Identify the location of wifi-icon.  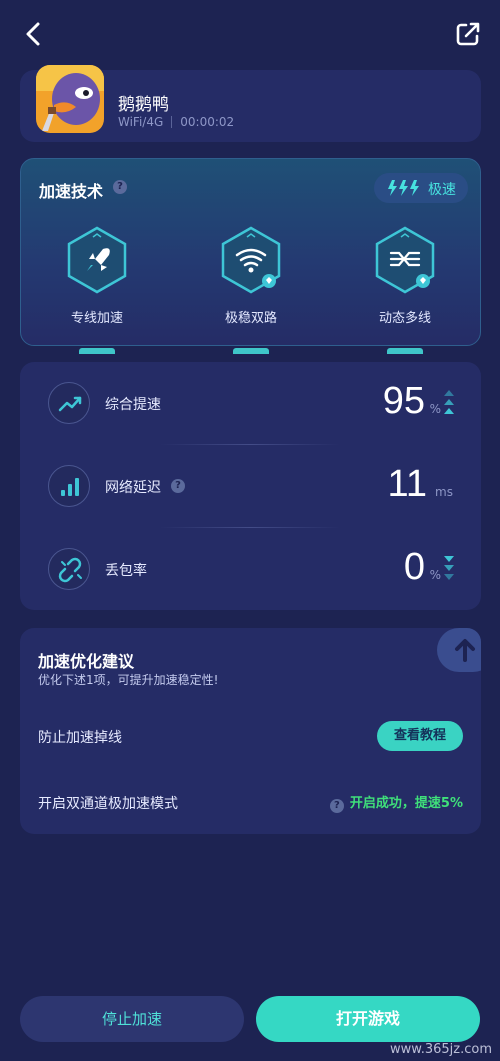
(251, 260).